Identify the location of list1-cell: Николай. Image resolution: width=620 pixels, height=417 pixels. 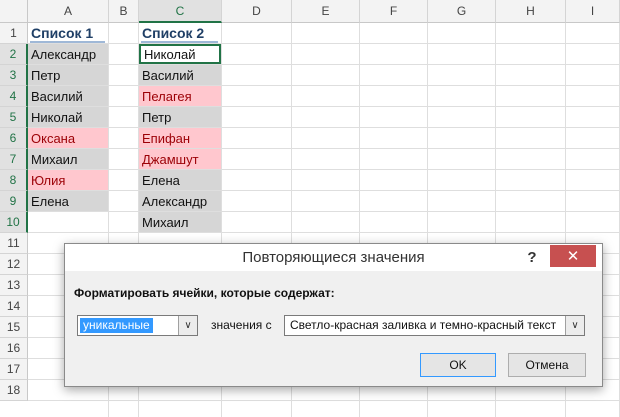
(68, 117).